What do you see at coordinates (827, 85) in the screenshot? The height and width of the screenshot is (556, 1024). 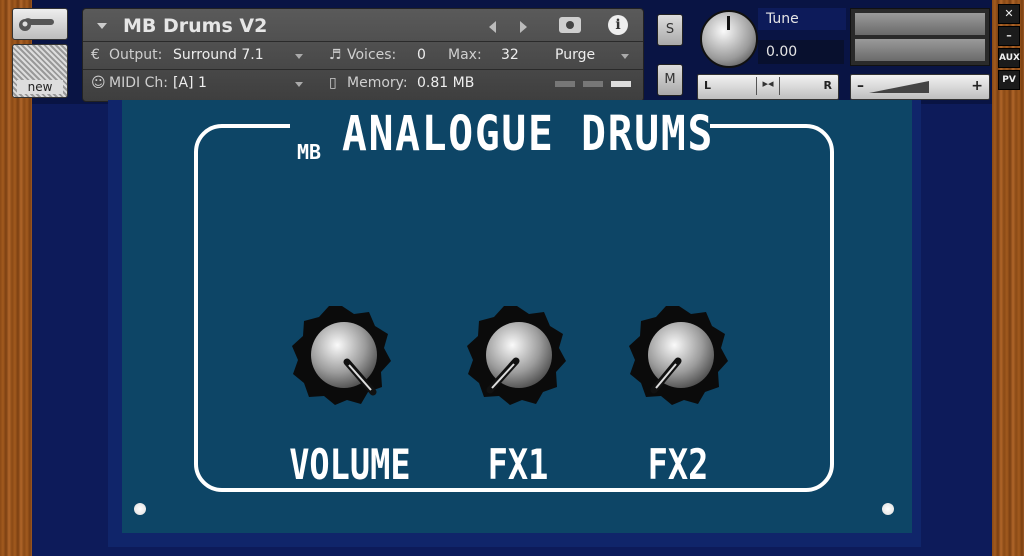 I see `pan-right-label: R` at bounding box center [827, 85].